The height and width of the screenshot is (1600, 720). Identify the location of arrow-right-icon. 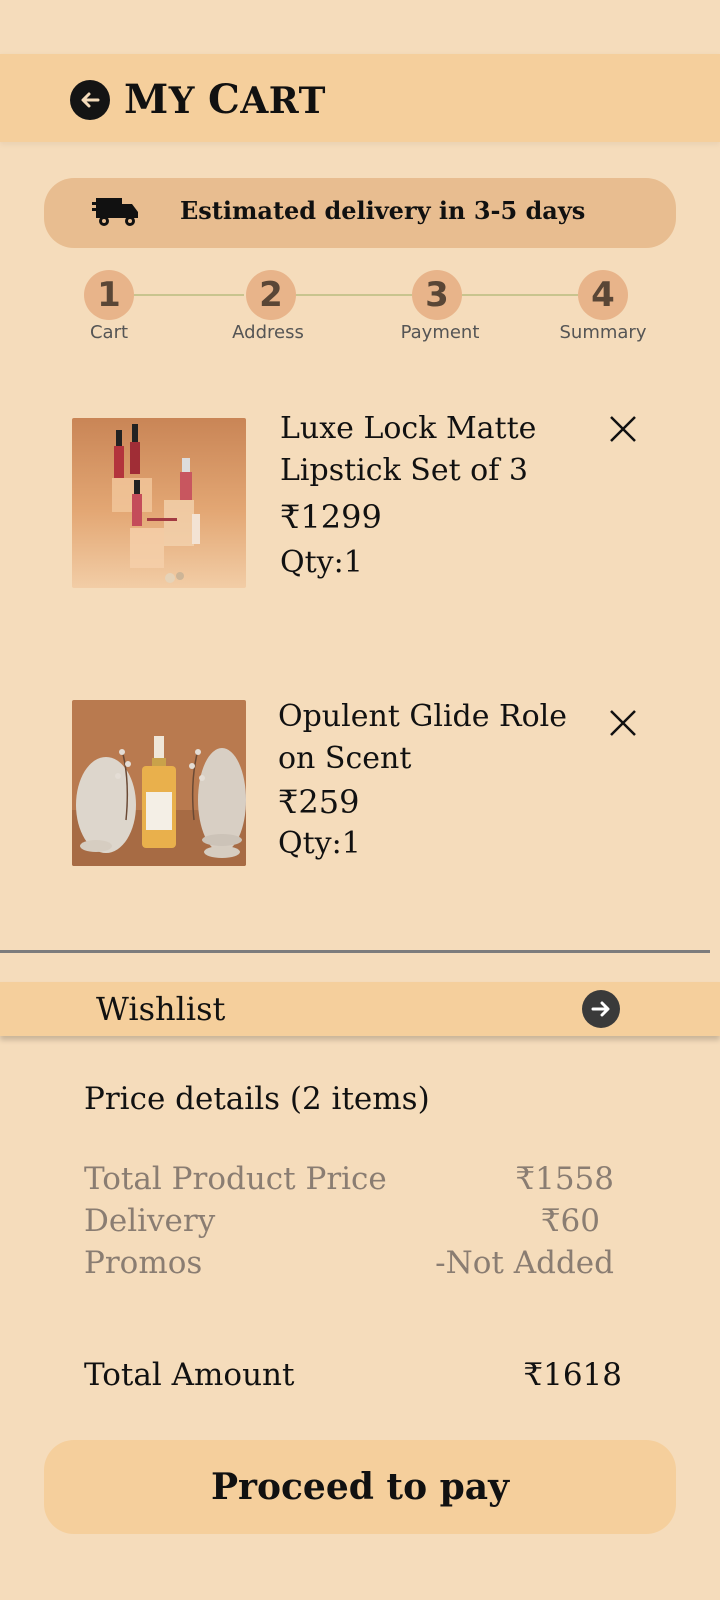
(600, 1009).